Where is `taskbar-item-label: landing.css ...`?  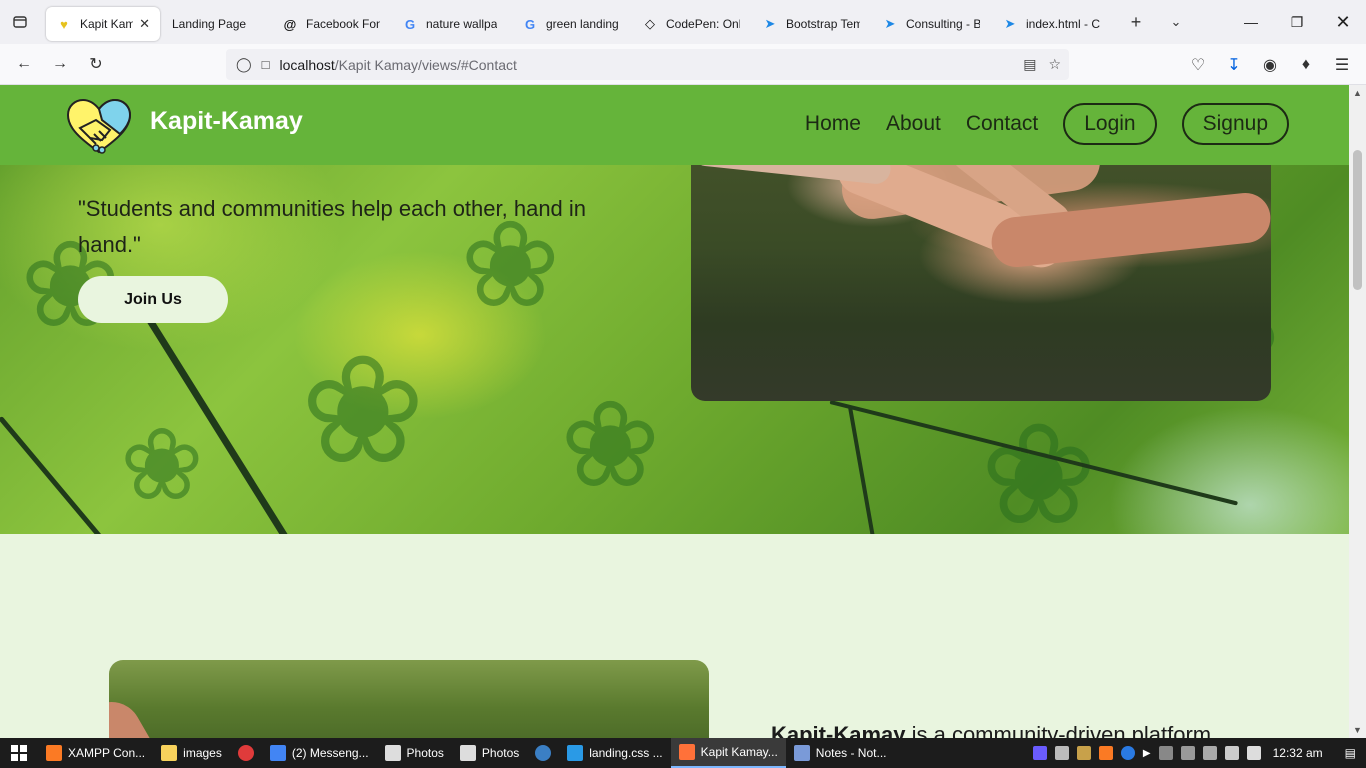
taskbar-item-label: landing.css ... is located at coordinates (626, 753).